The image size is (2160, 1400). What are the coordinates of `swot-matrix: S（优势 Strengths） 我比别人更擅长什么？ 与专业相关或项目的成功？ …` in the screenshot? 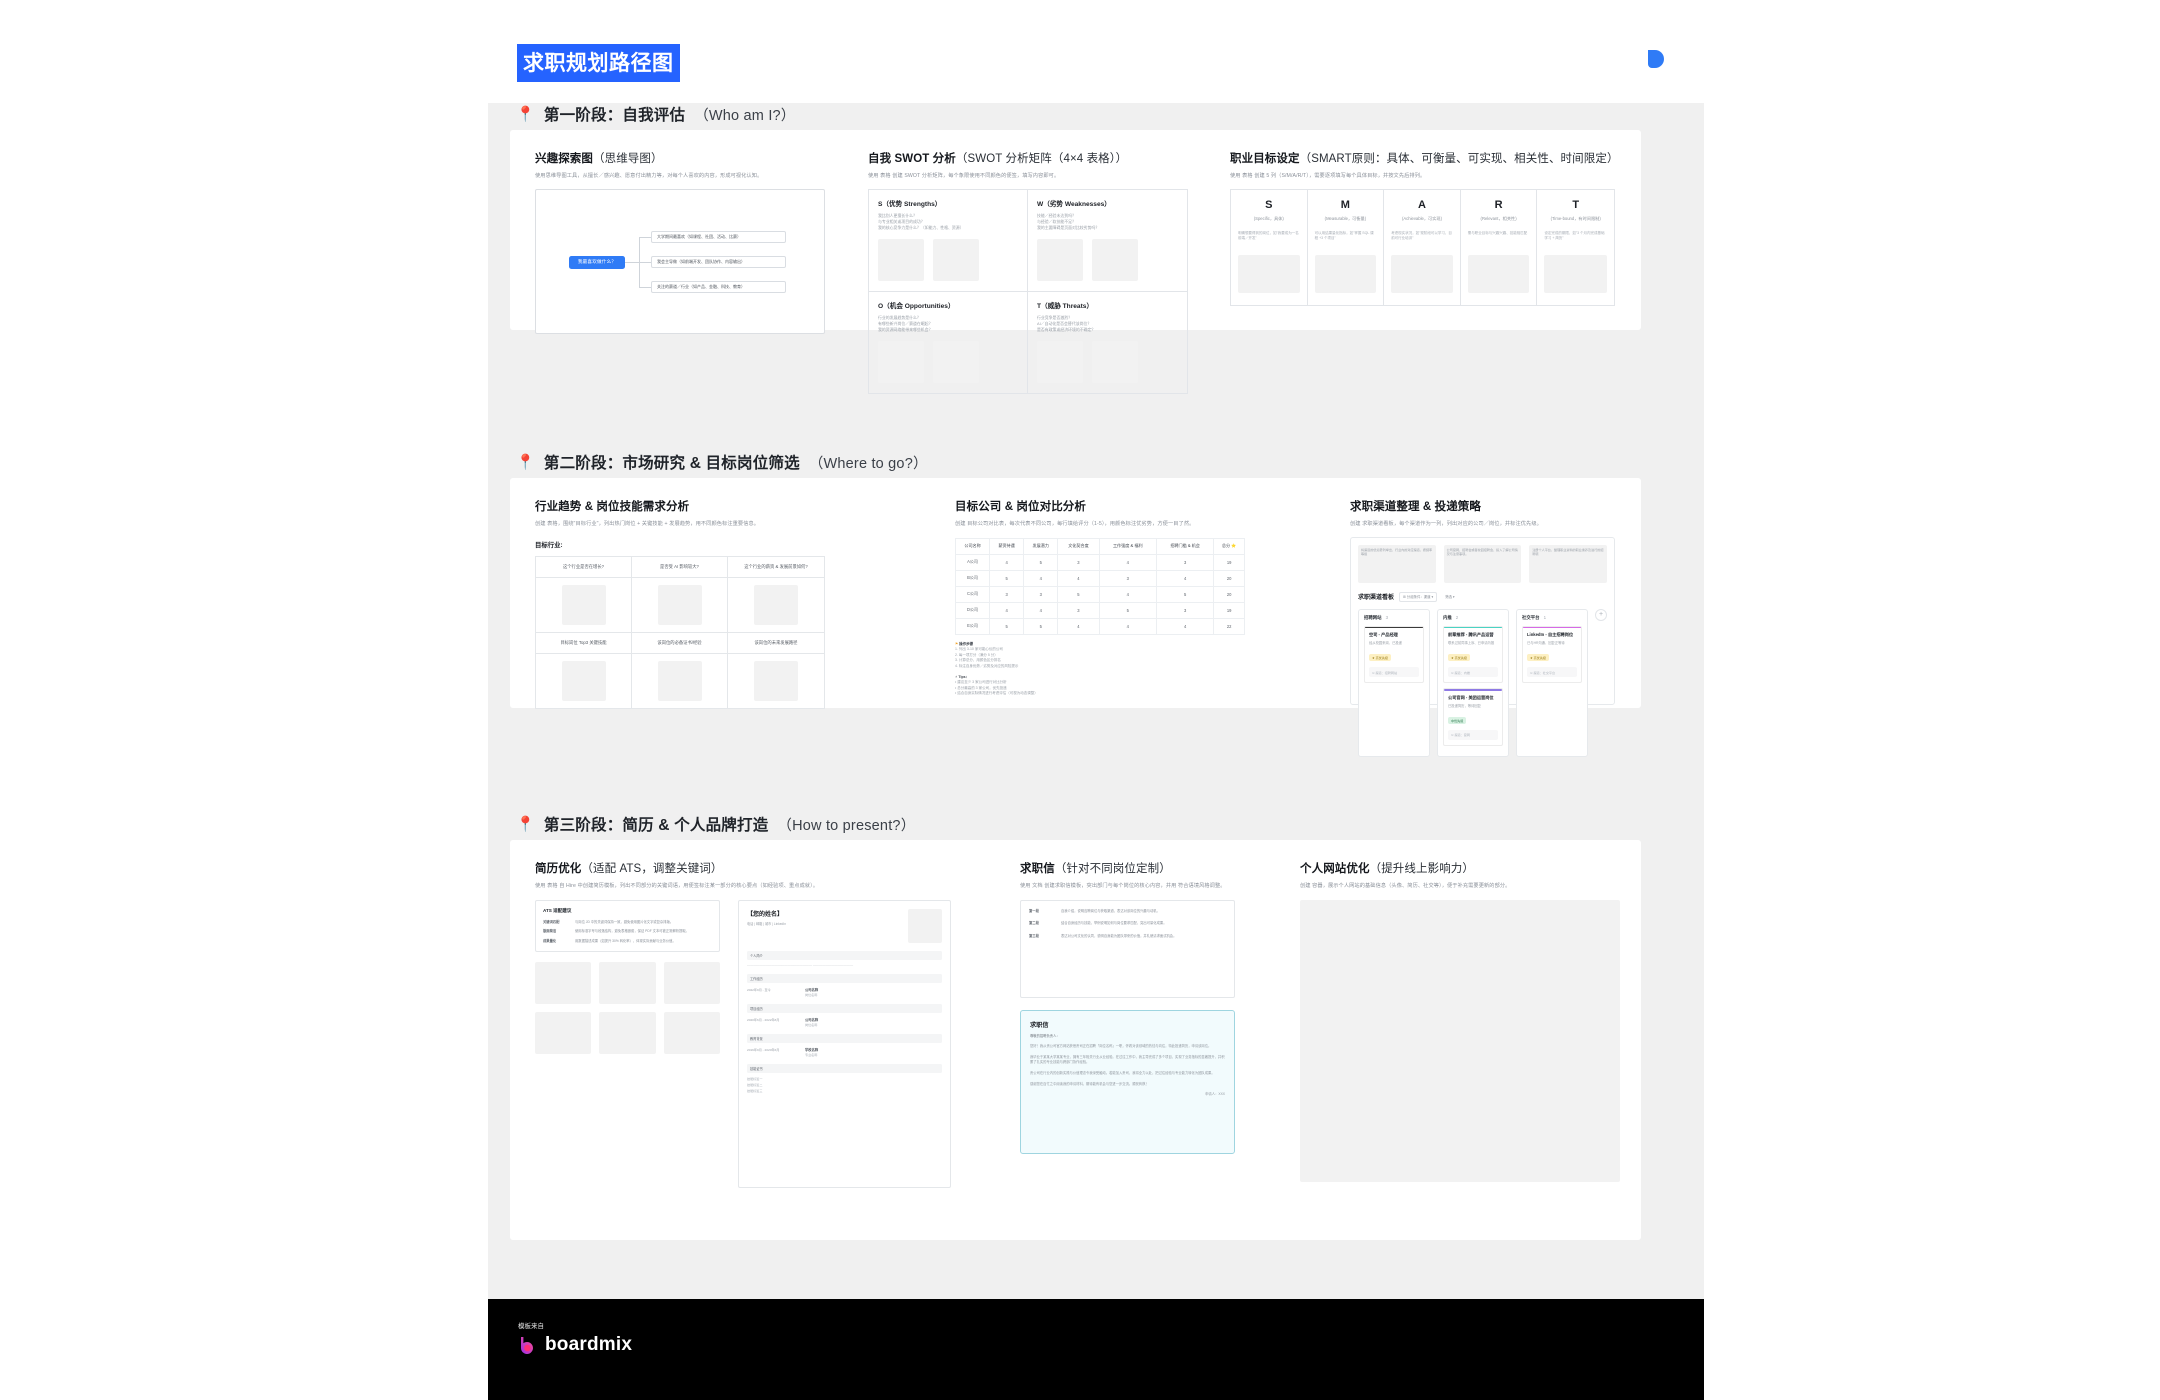 It's located at (1028, 291).